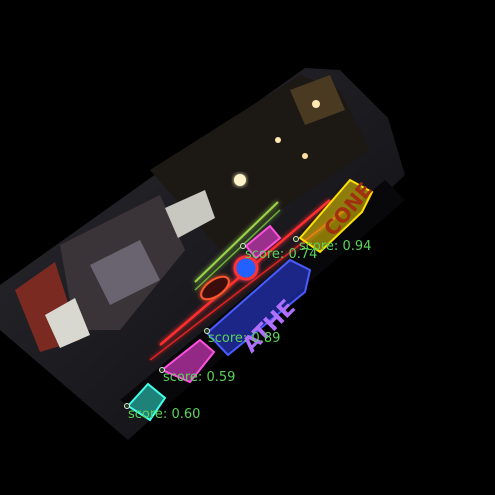 Image resolution: width=495 pixels, height=495 pixels. What do you see at coordinates (281, 254) in the screenshot?
I see `detection-score-label: score: 0.74` at bounding box center [281, 254].